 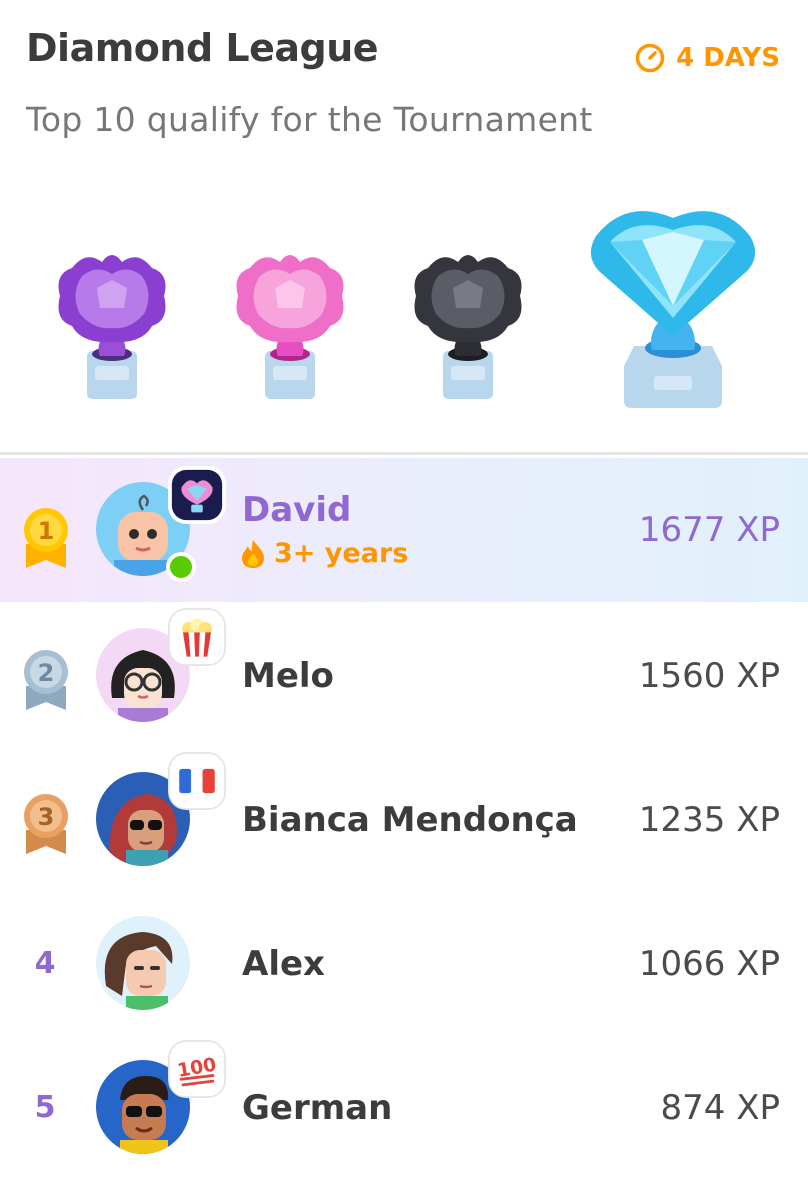 I want to click on divider, so click(x=404, y=453).